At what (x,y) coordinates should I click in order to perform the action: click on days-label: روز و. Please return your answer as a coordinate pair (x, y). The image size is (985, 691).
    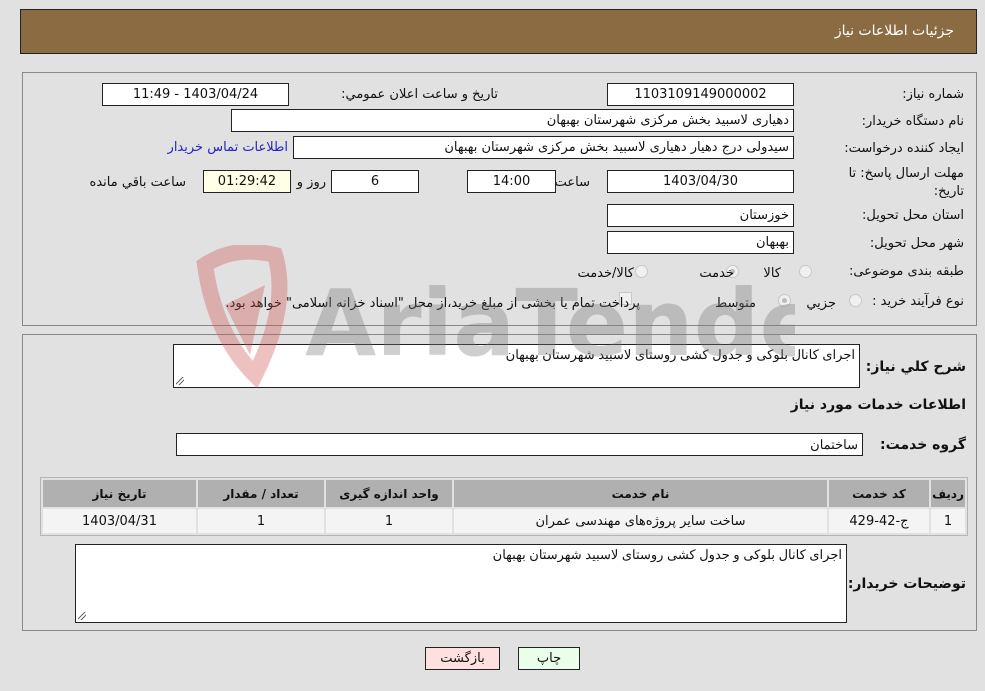
    Looking at the image, I should click on (311, 182).